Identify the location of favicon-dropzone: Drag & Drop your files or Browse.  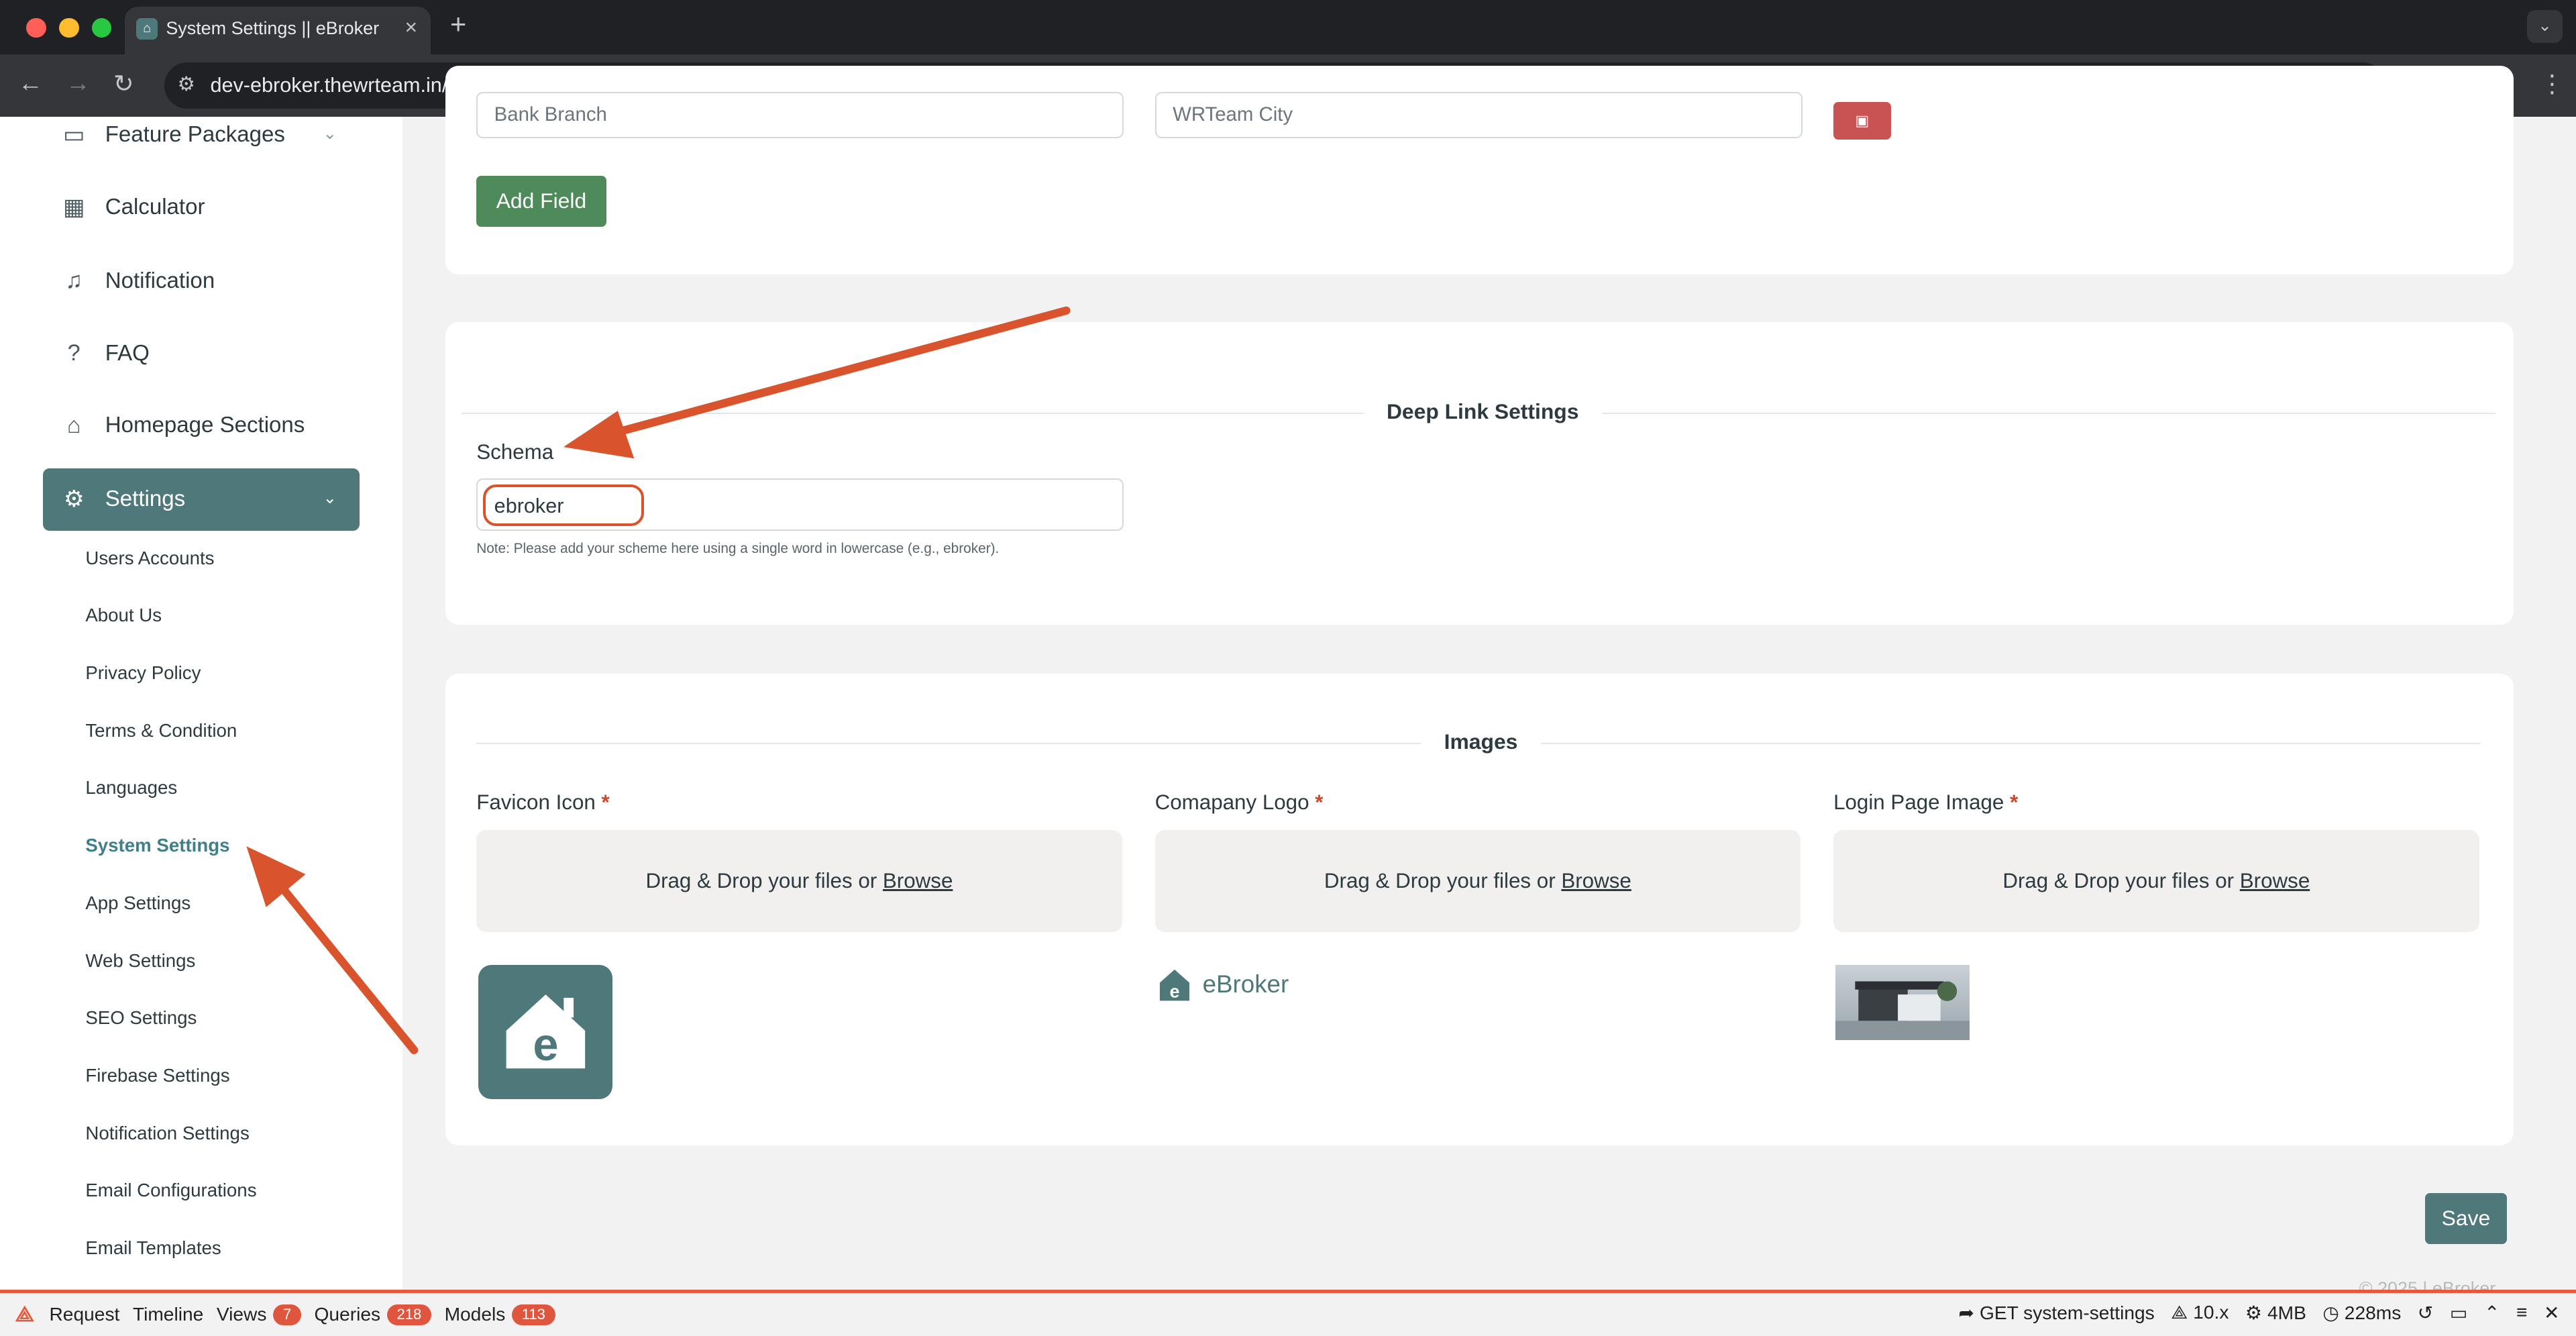
(799, 881).